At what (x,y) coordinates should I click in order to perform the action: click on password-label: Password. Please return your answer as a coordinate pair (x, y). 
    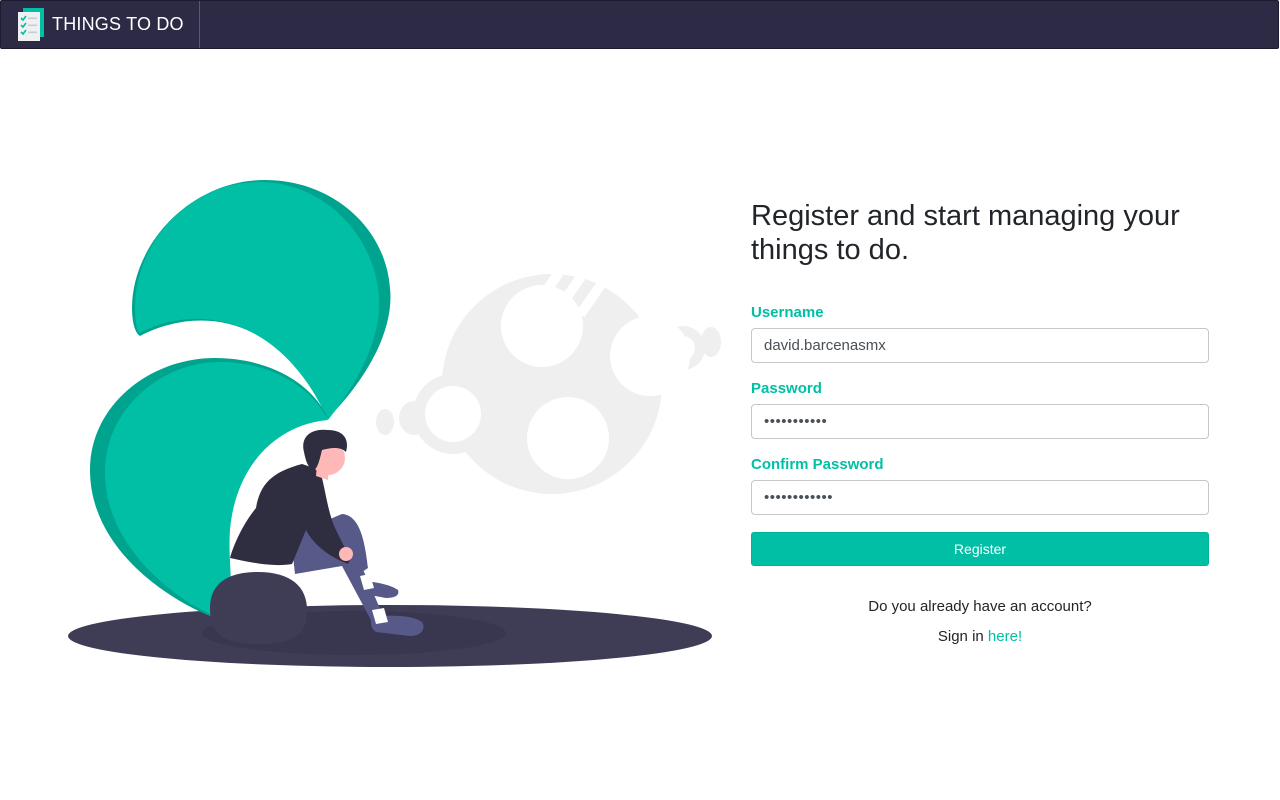
    Looking at the image, I should click on (786, 388).